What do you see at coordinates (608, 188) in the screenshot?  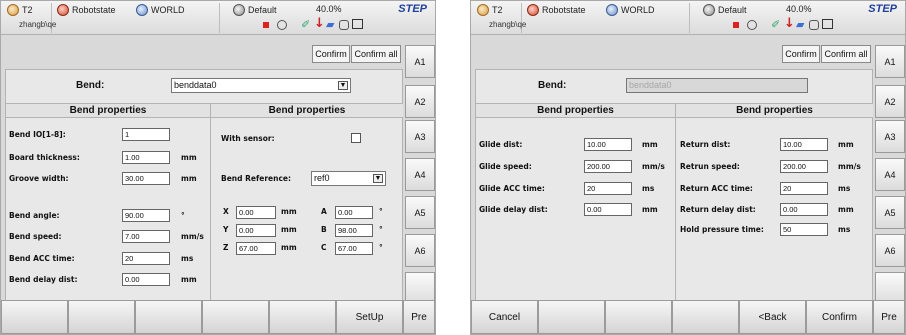 I see `glide-acc-time-input: 20` at bounding box center [608, 188].